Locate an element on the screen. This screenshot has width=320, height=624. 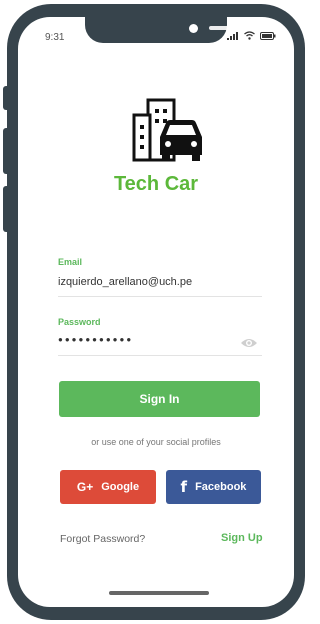
email-underline is located at coordinates (160, 296).